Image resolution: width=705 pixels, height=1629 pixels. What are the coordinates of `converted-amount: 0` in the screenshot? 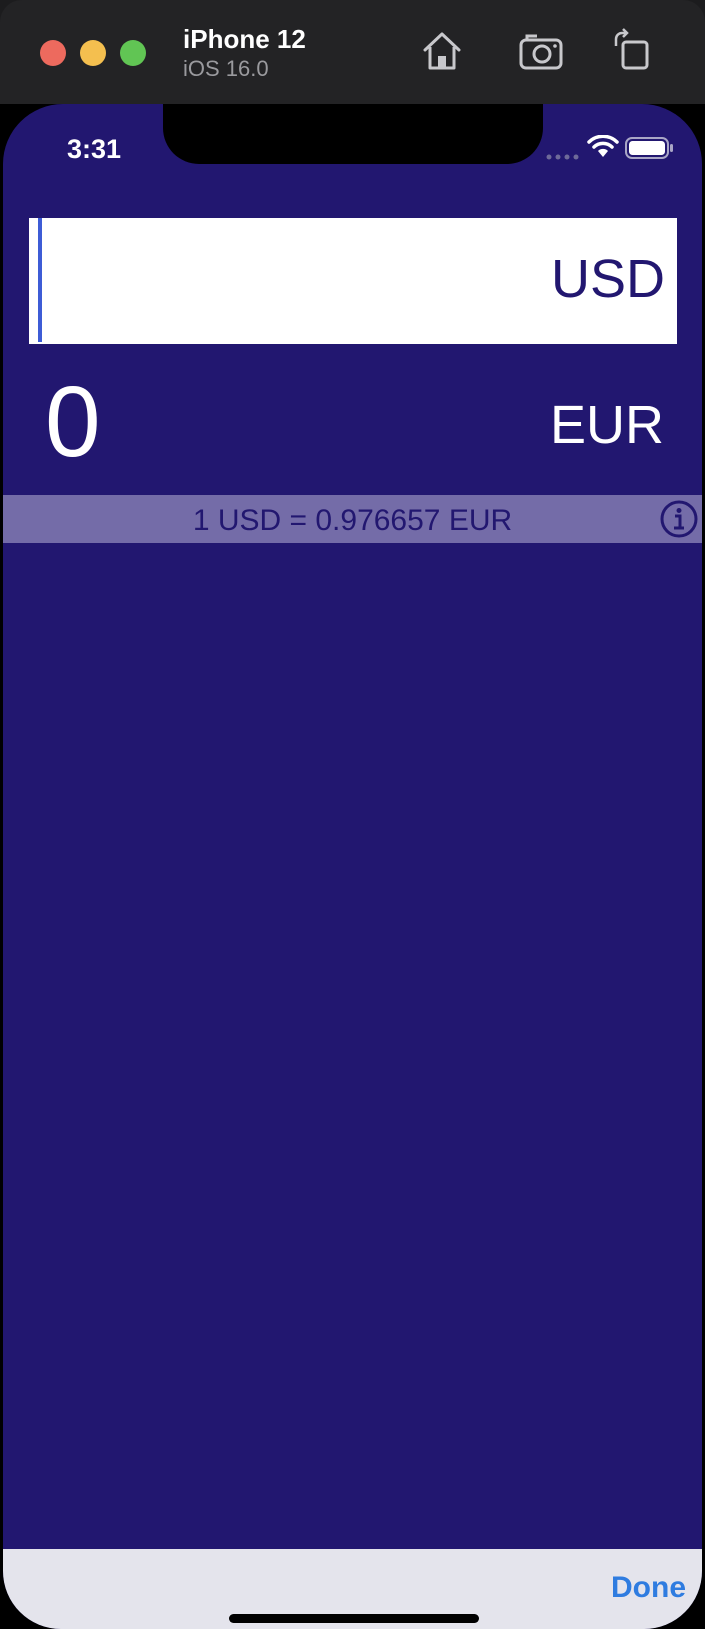 It's located at (73, 422).